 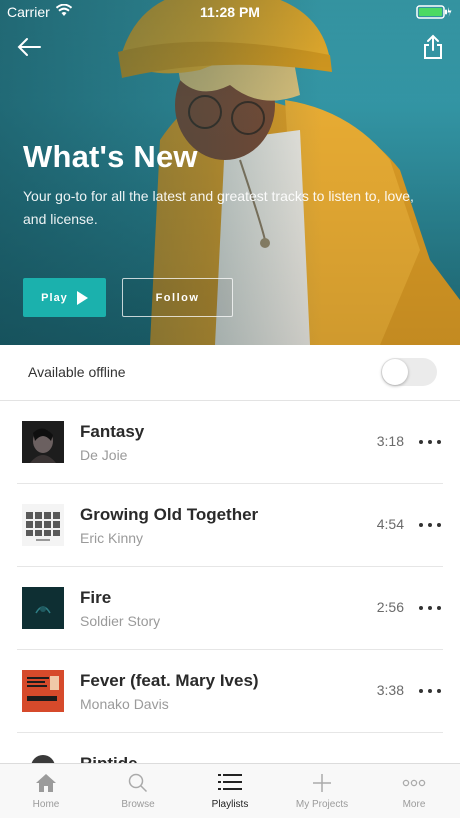 I want to click on track-duration: 4:54, so click(x=390, y=524).